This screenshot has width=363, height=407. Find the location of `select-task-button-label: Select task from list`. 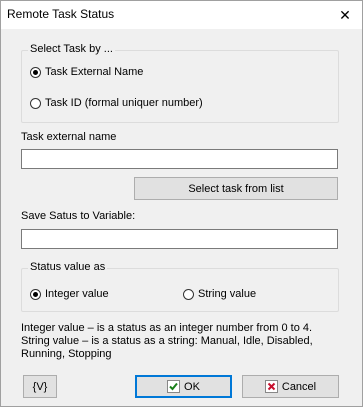

select-task-button-label: Select task from list is located at coordinates (236, 188).